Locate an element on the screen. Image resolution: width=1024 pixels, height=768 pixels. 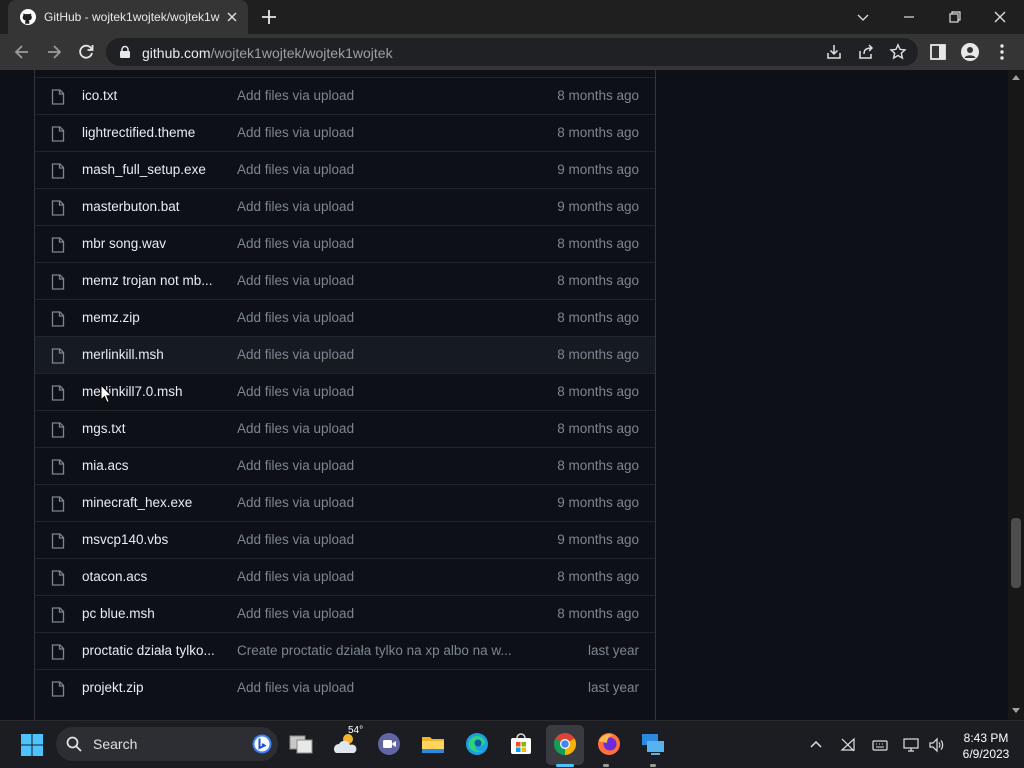
restore-icon is located at coordinates (955, 17).